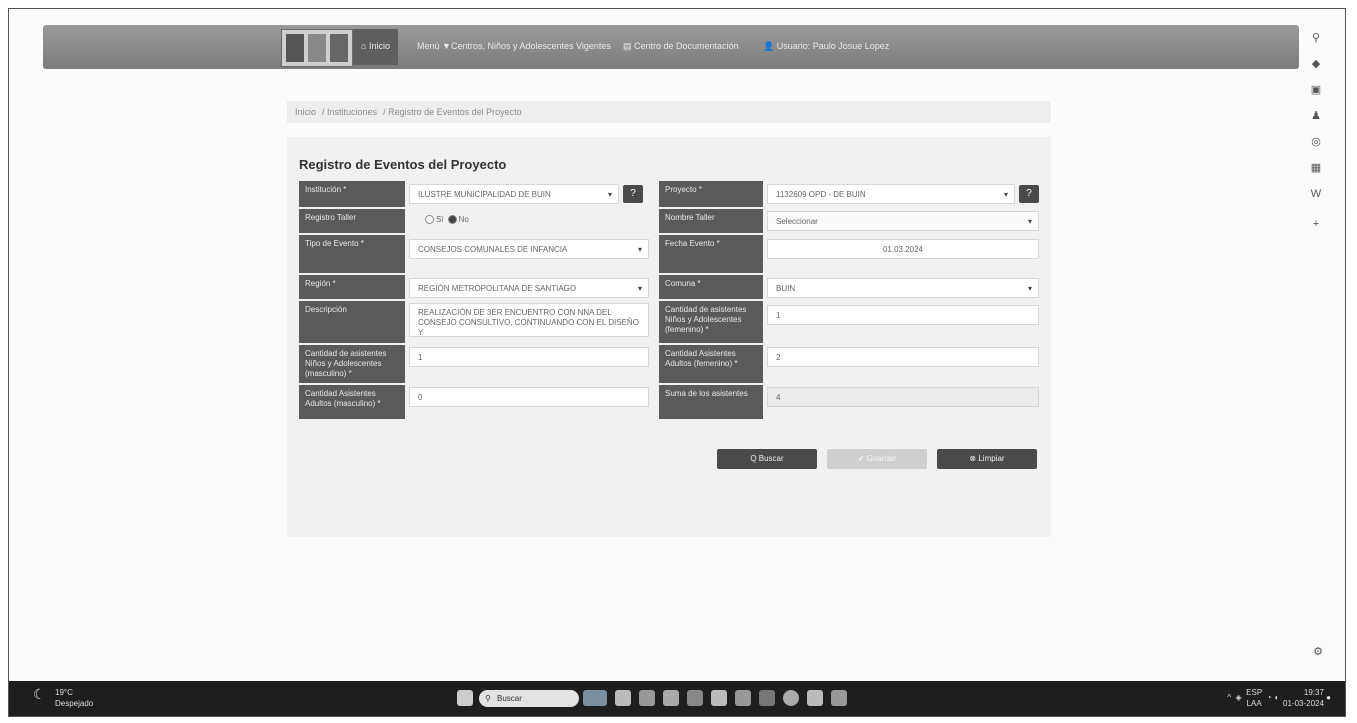 The width and height of the screenshot is (1357, 723). What do you see at coordinates (429, 220) in the screenshot?
I see `radio-si` at bounding box center [429, 220].